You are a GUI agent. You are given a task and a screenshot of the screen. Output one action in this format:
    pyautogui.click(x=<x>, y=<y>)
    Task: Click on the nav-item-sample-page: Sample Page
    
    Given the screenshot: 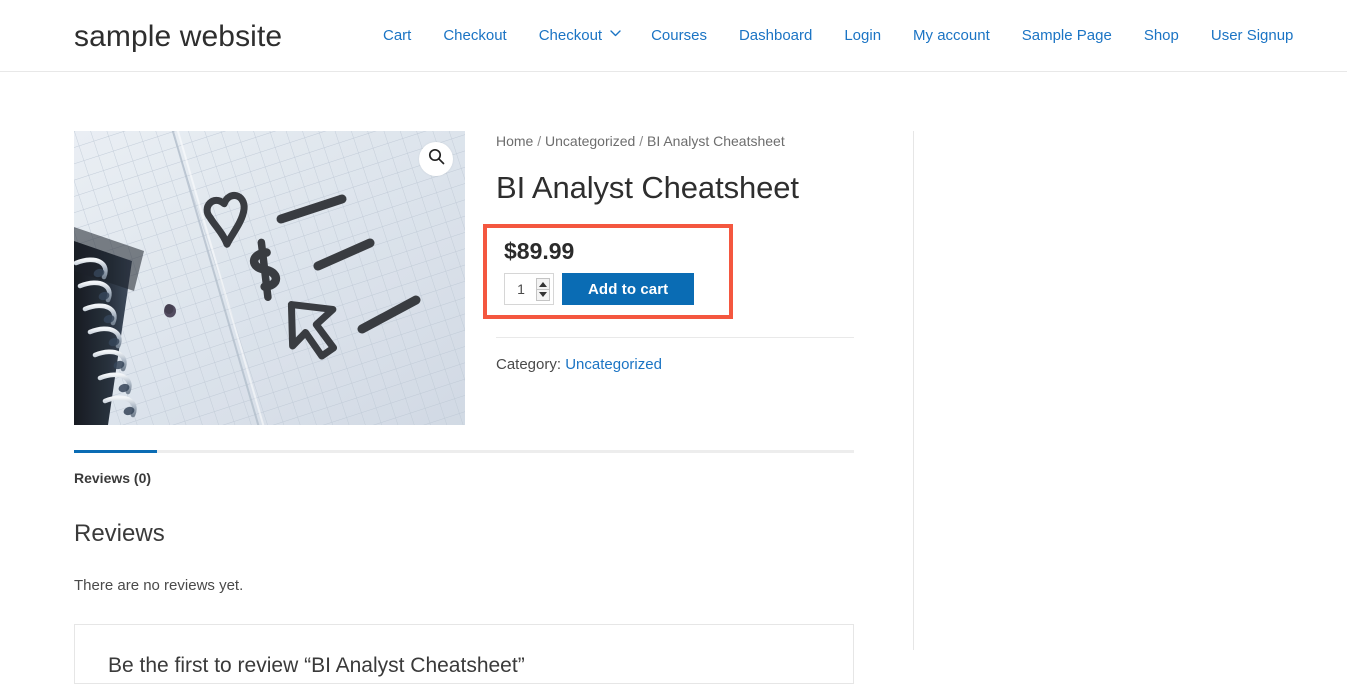 What is the action you would take?
    pyautogui.click(x=1067, y=35)
    